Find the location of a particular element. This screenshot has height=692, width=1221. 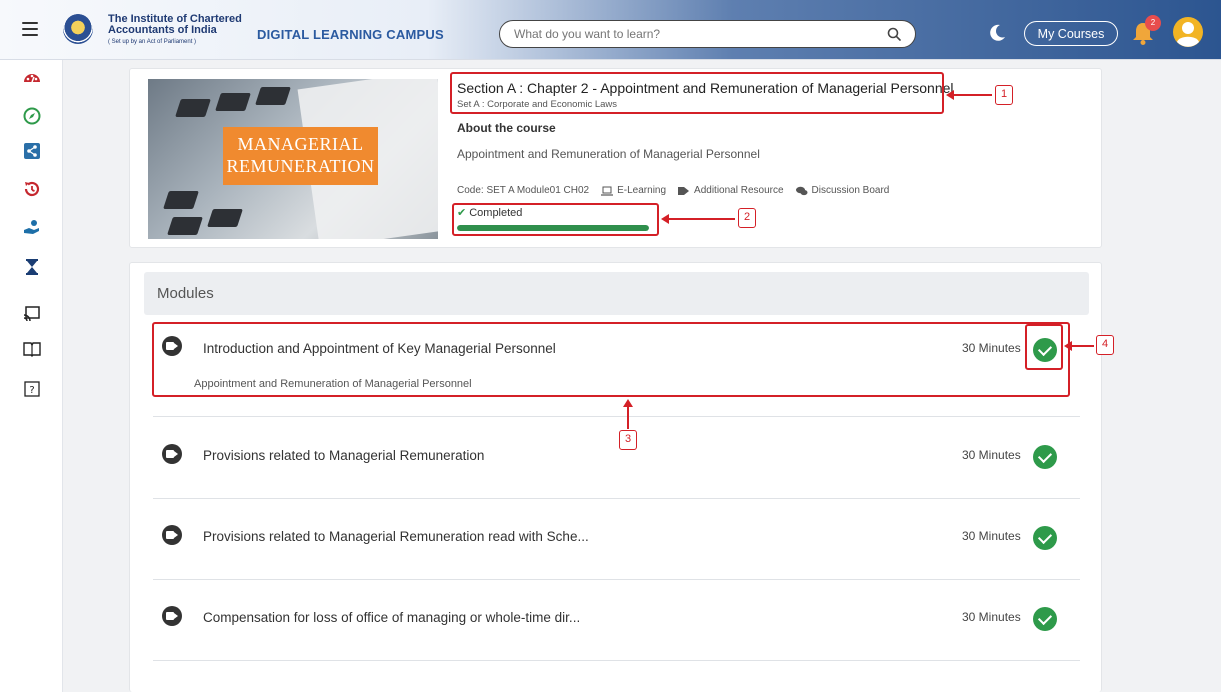

additional-resource-link: Additional Resource is located at coordinates (731, 190).